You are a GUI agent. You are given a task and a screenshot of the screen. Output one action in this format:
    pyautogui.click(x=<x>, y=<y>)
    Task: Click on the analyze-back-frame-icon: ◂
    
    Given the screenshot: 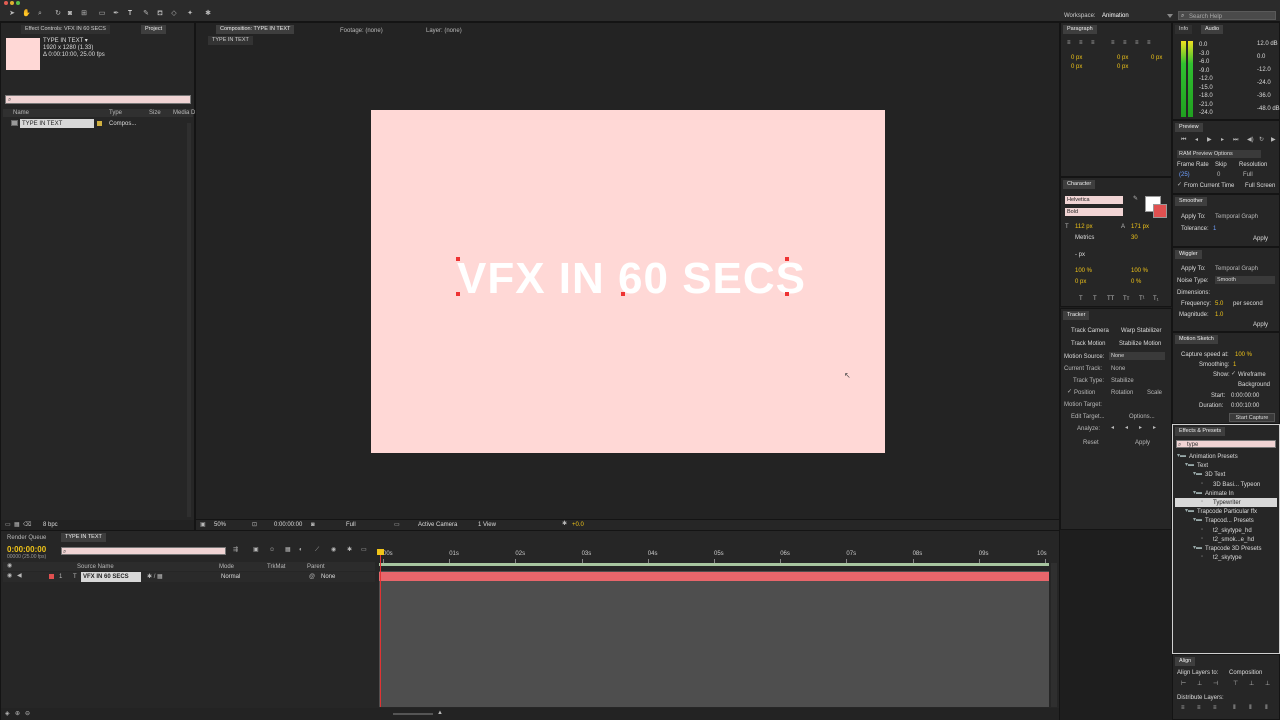 What is the action you would take?
    pyautogui.click(x=1126, y=428)
    